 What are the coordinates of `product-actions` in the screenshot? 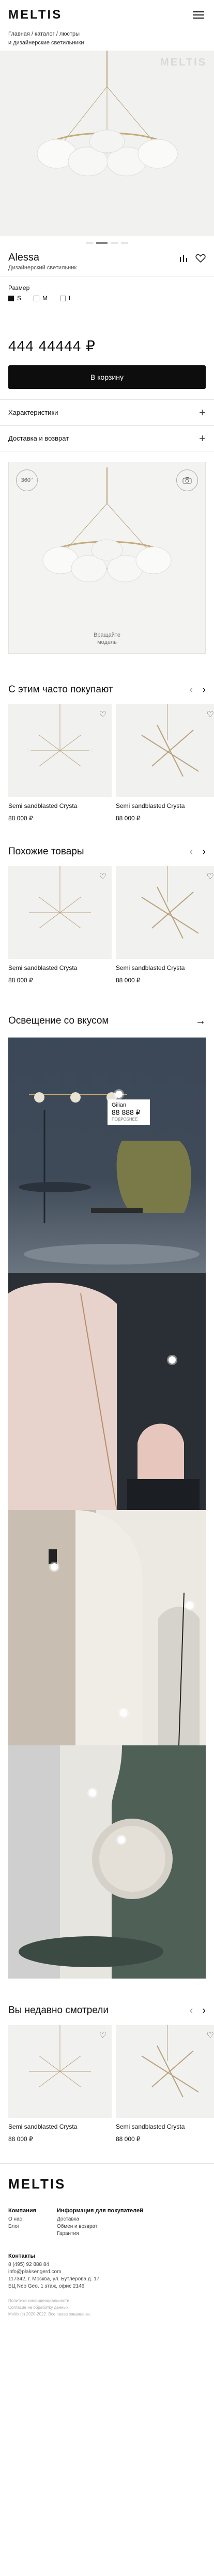 It's located at (192, 258).